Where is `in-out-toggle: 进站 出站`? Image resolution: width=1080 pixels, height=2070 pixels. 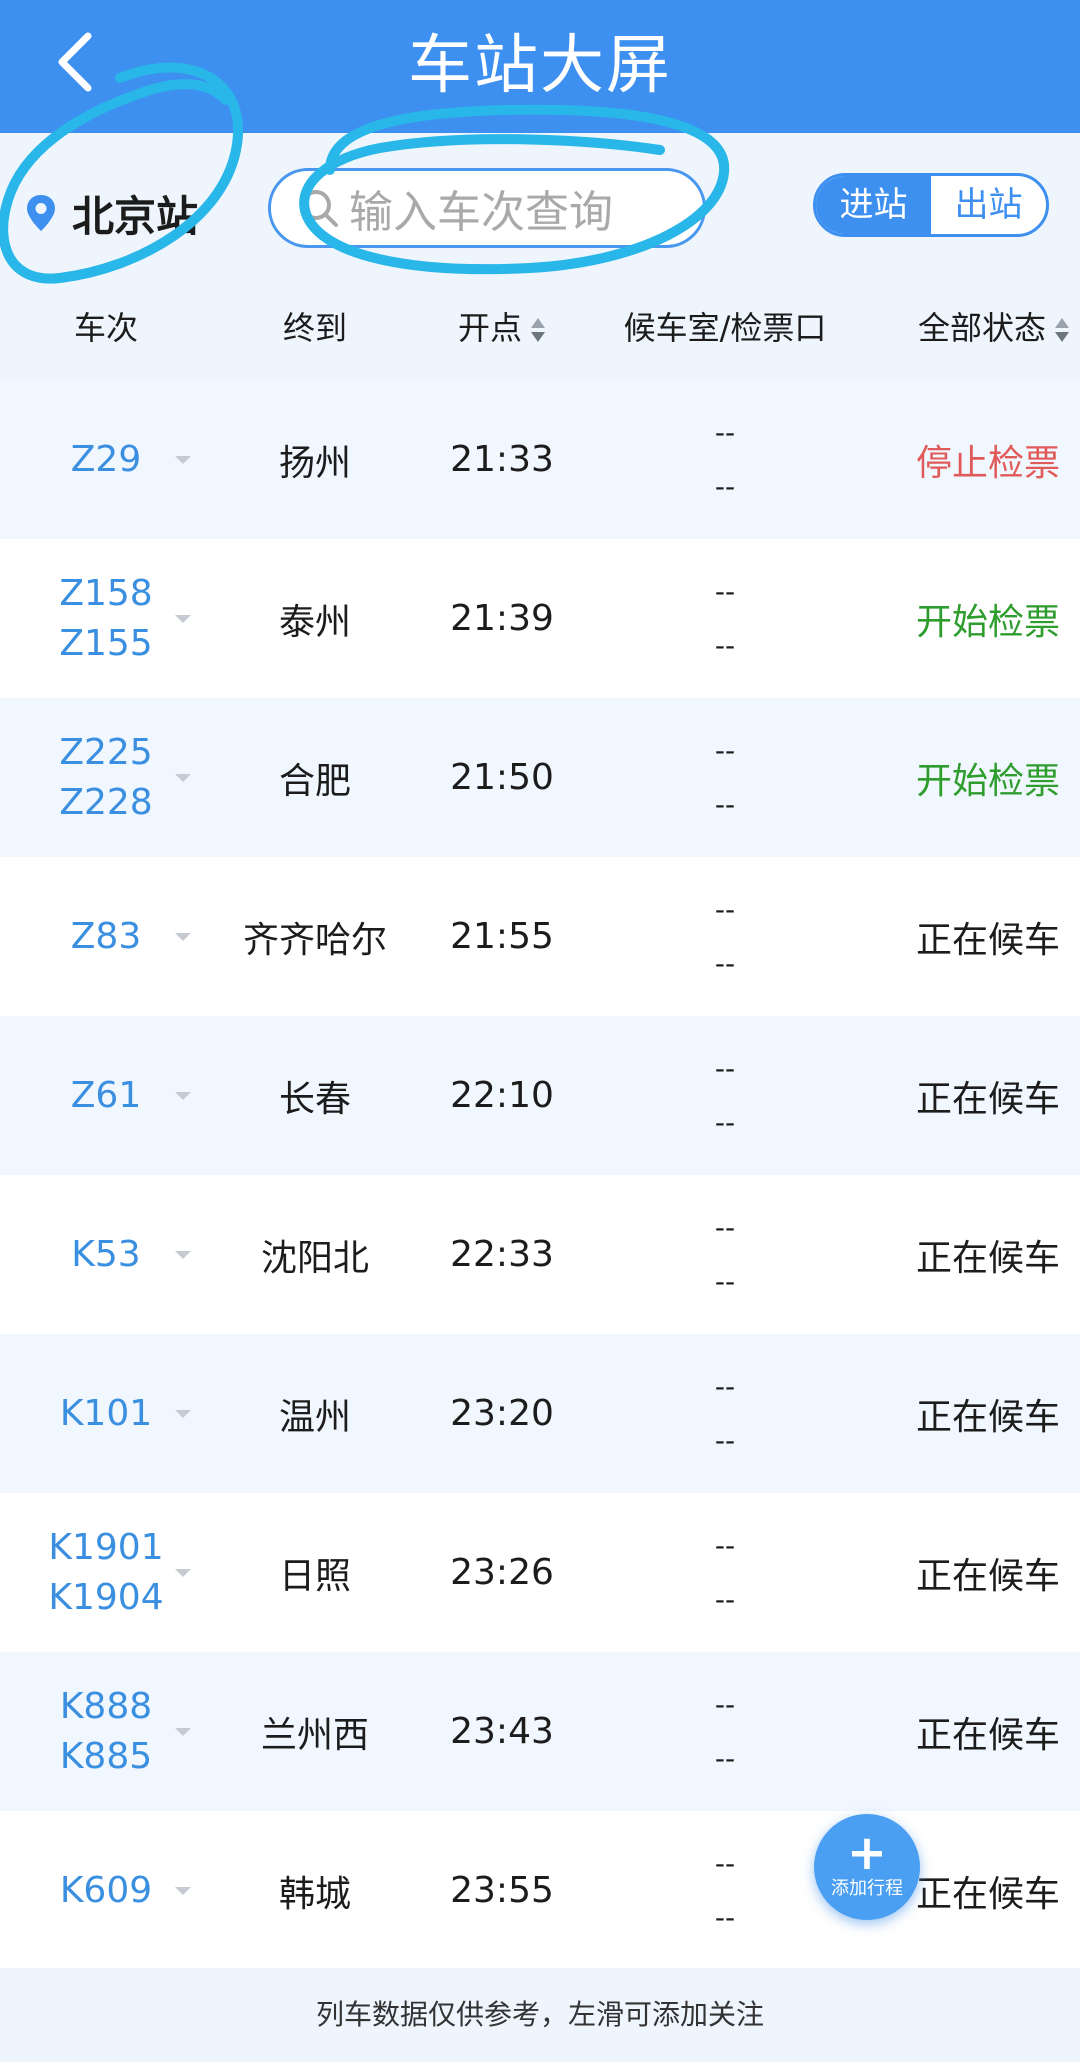 in-out-toggle: 进站 出站 is located at coordinates (931, 205).